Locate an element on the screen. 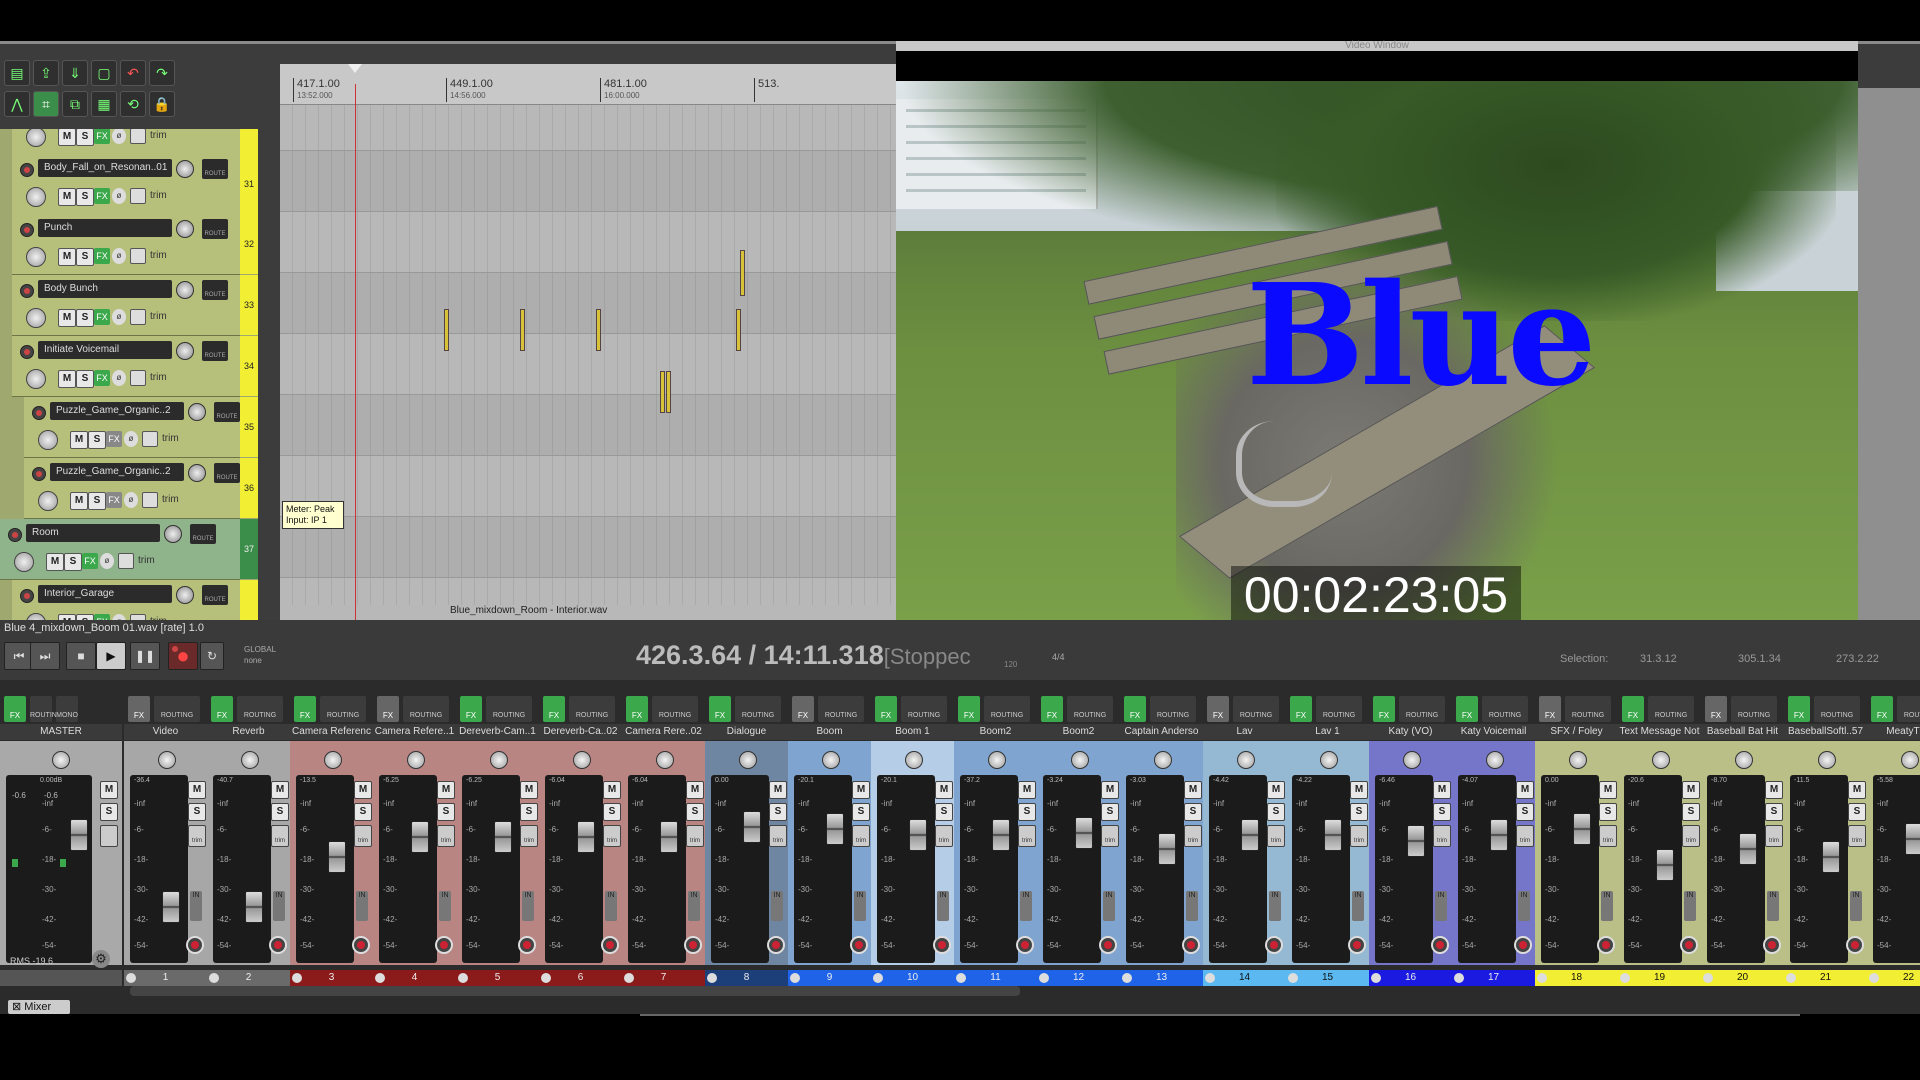  strip-name: Reverb is located at coordinates (248, 732).